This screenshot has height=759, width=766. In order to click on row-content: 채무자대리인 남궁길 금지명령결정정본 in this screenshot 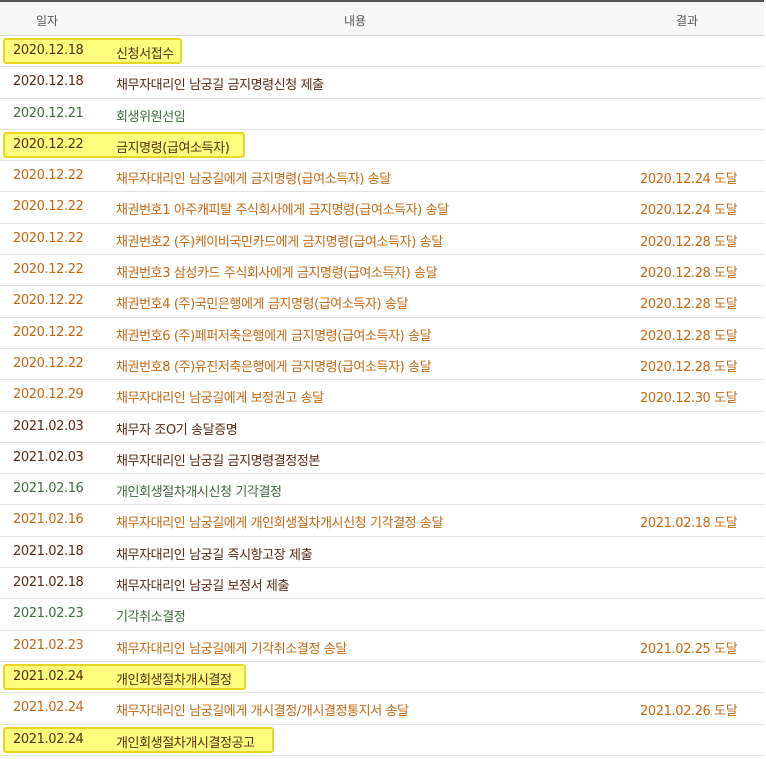, I will do `click(218, 461)`.